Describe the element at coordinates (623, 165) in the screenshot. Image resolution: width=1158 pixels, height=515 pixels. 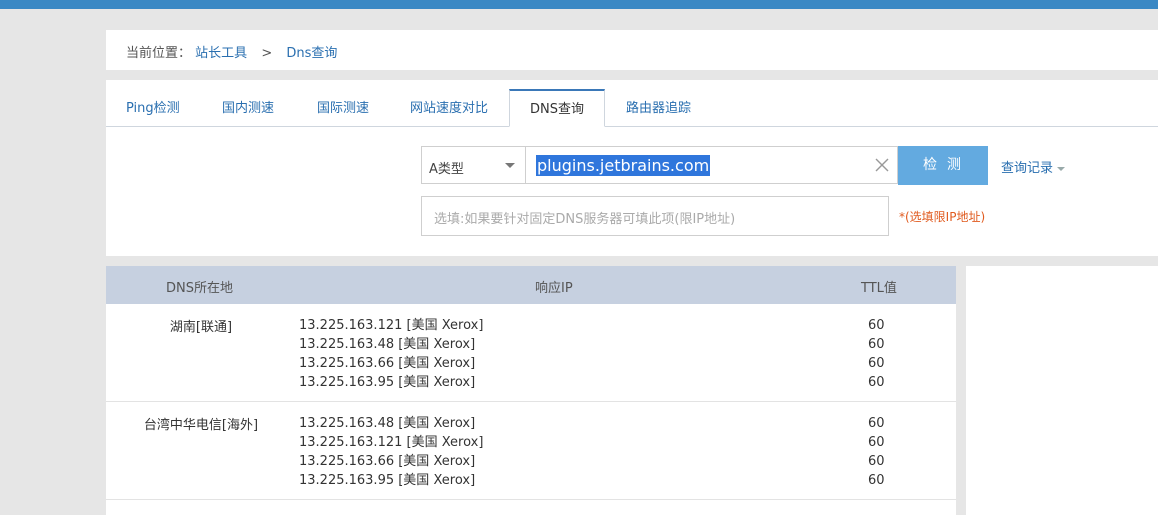
I see `domain-input-value: plugins.jetbrains.com` at that location.